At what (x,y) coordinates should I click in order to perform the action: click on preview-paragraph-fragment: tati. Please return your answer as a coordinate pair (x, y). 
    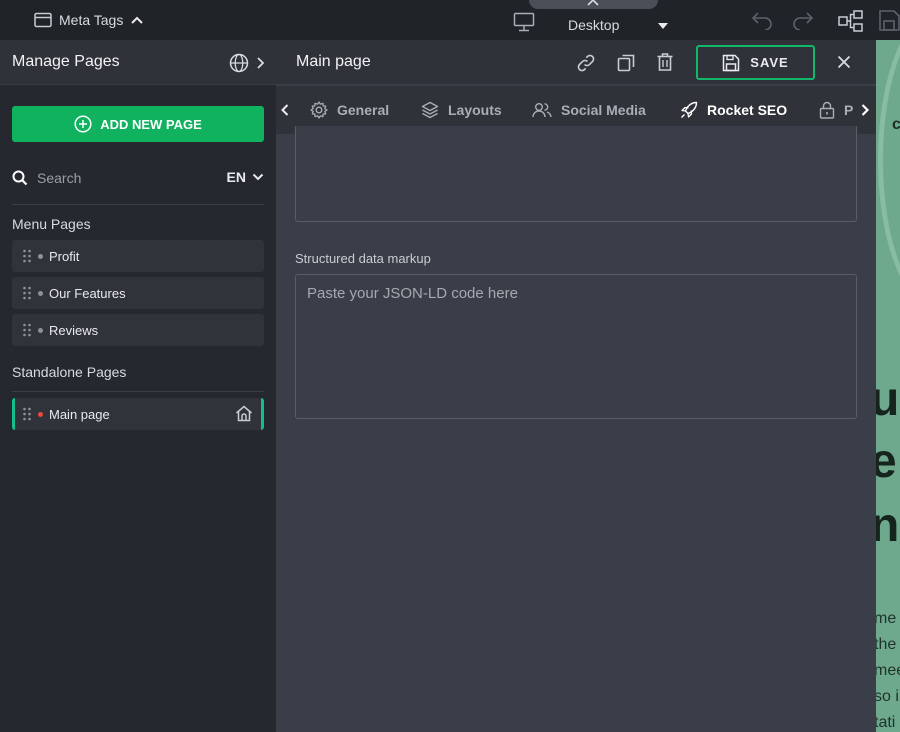
    Looking at the image, I should click on (886, 722).